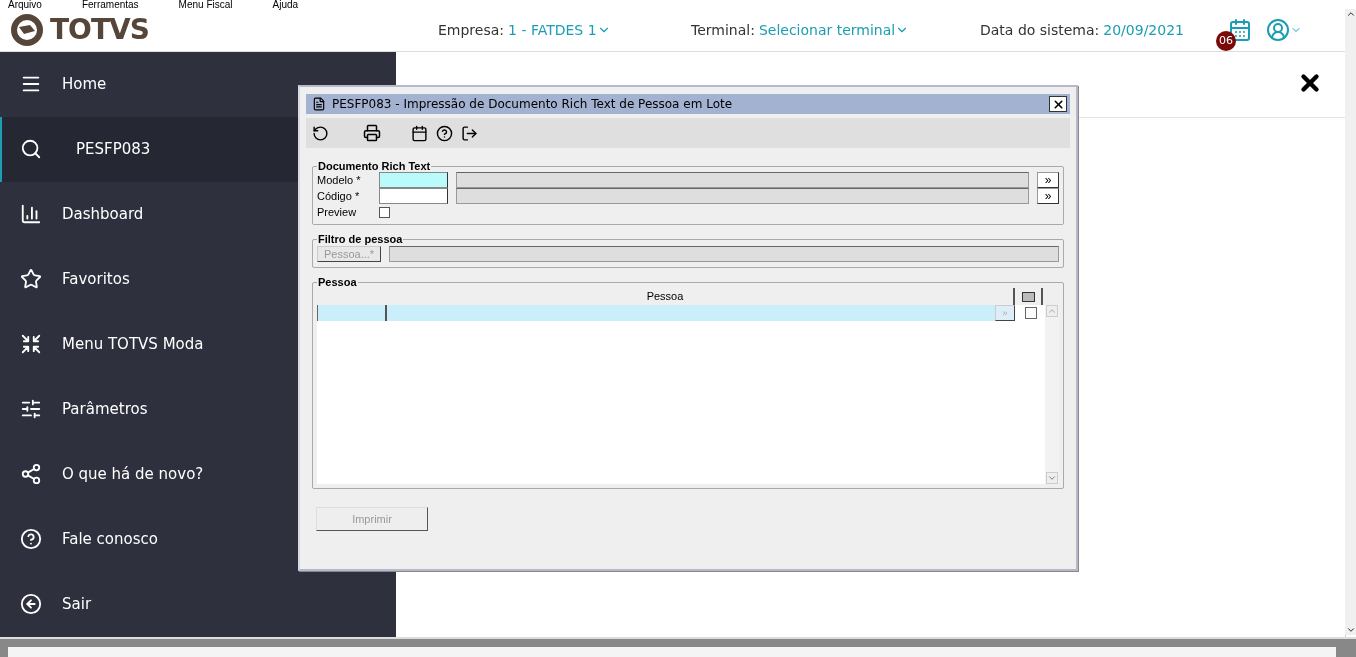  I want to click on menu-item: Menu Fiscal, so click(205, 4).